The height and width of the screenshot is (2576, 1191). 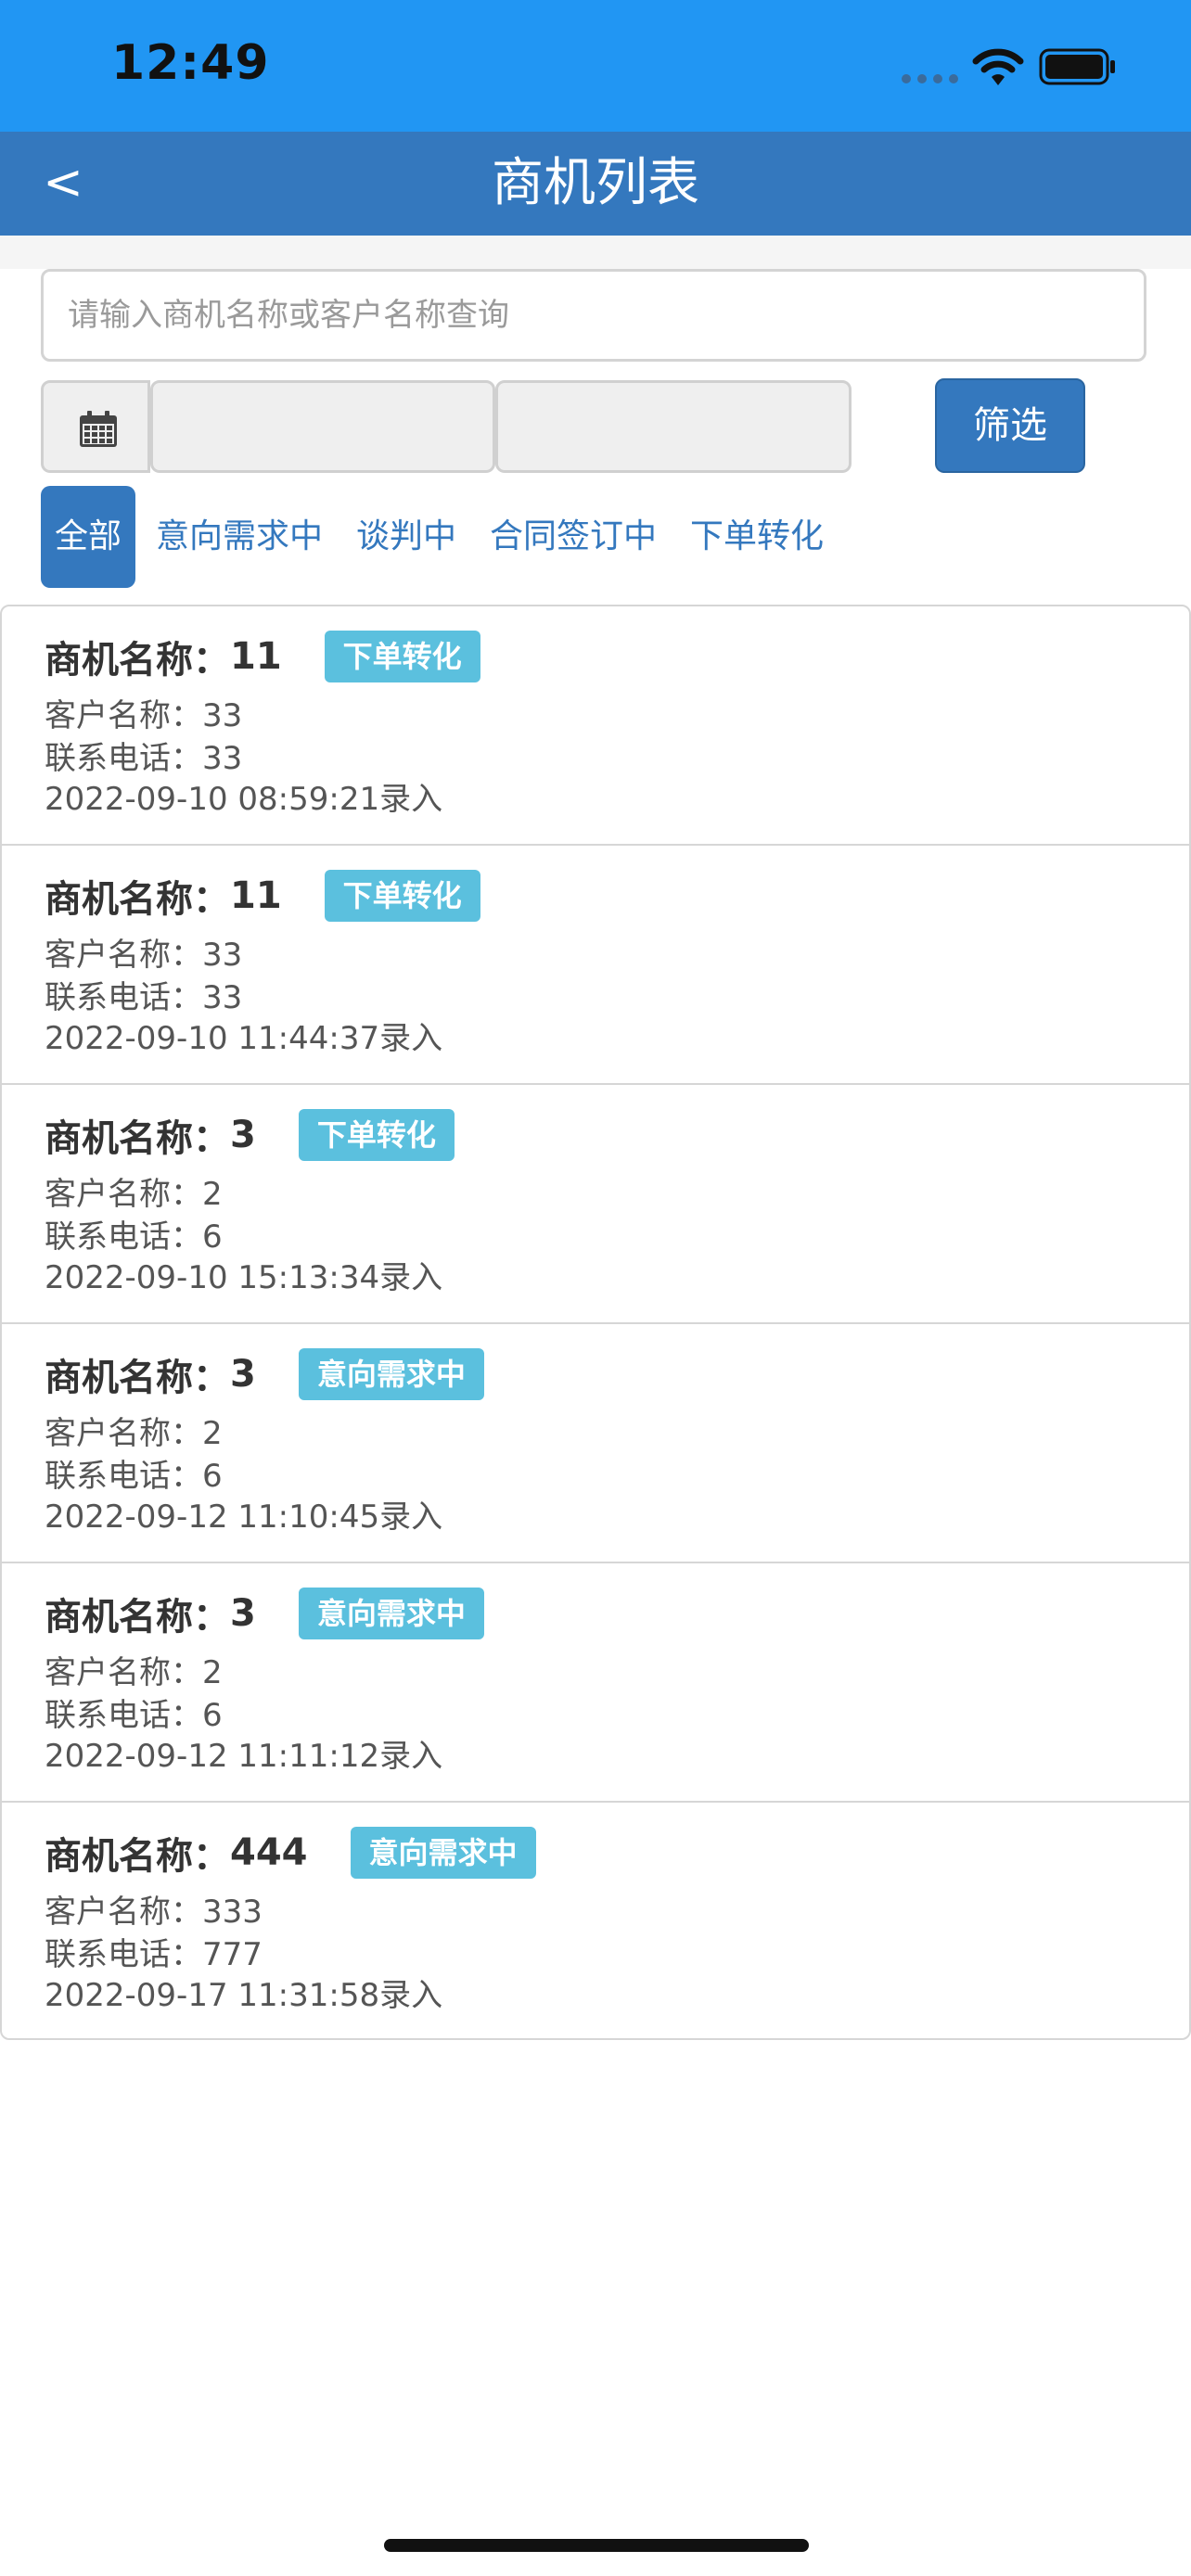 I want to click on back-chevron-icon: <, so click(x=63, y=182).